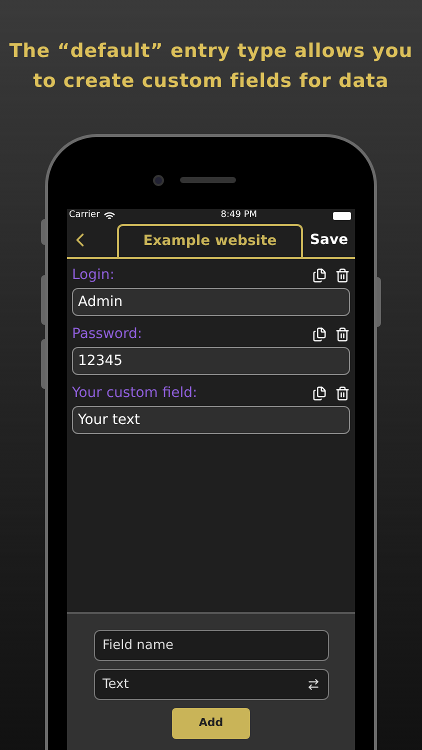 Image resolution: width=422 pixels, height=750 pixels. What do you see at coordinates (211, 684) in the screenshot?
I see `type-select: Text` at bounding box center [211, 684].